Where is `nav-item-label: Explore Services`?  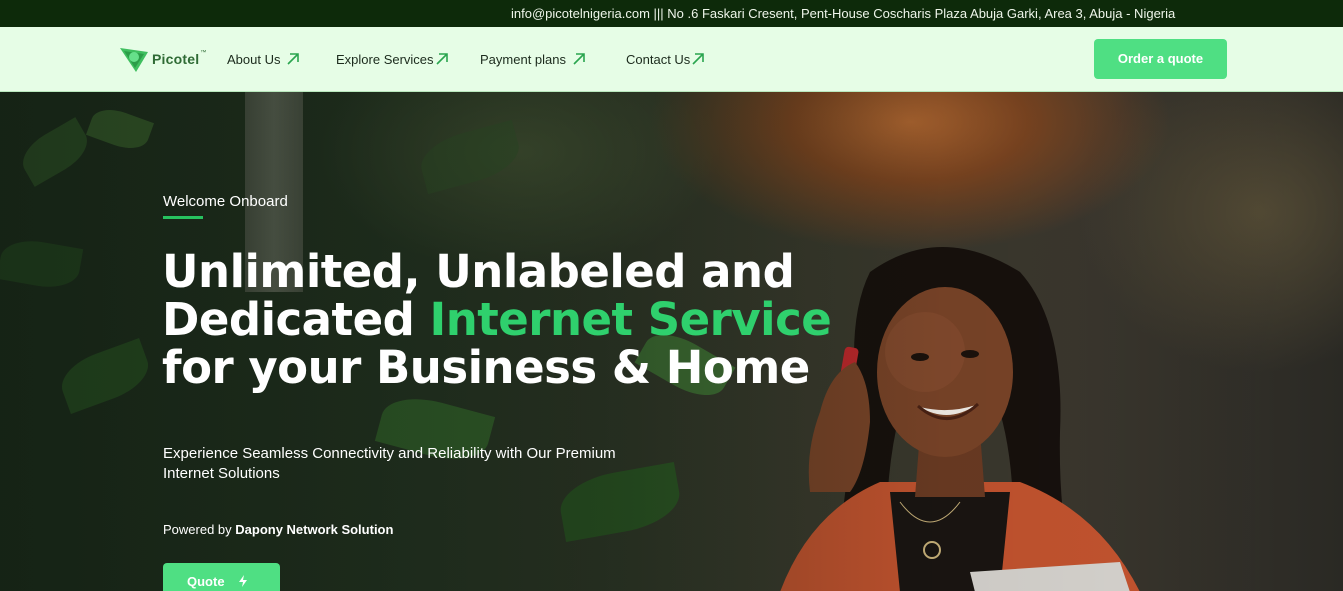 nav-item-label: Explore Services is located at coordinates (385, 59).